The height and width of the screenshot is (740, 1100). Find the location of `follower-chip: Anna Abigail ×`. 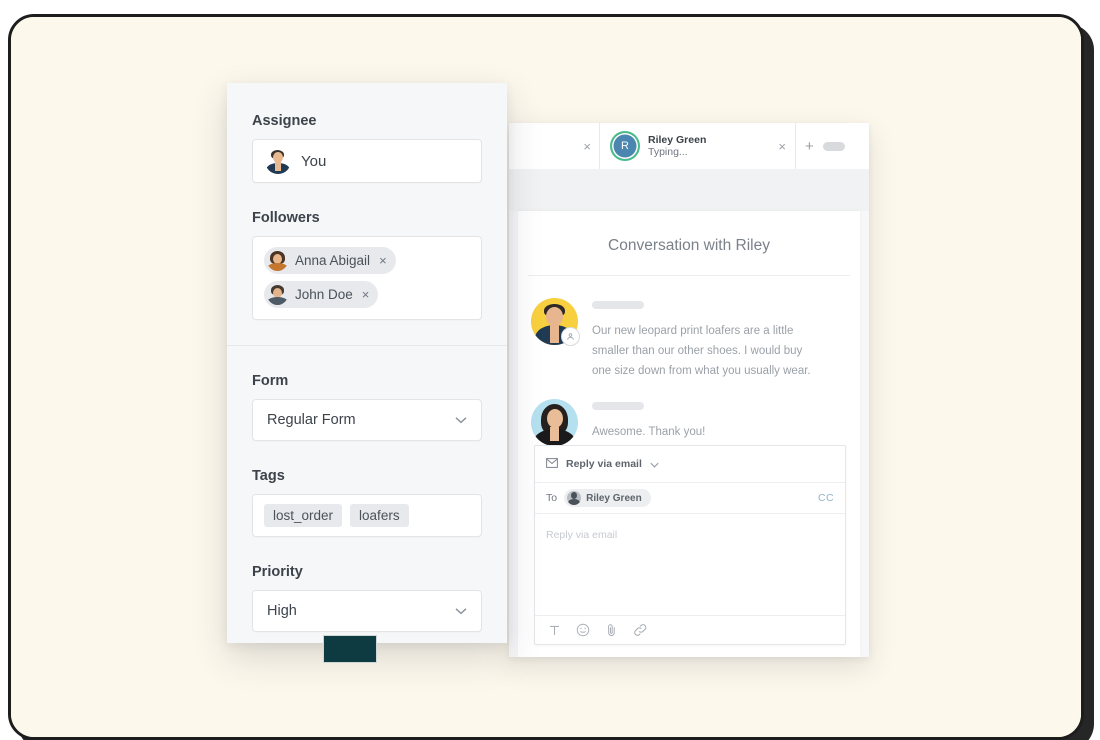

follower-chip: Anna Abigail × is located at coordinates (330, 260).